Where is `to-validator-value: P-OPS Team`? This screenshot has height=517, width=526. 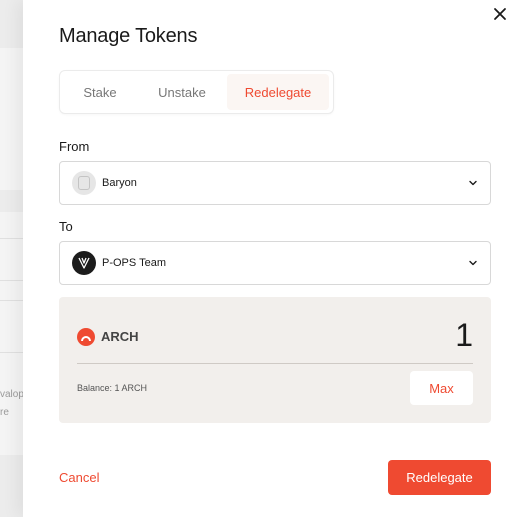 to-validator-value: P-OPS Team is located at coordinates (134, 263).